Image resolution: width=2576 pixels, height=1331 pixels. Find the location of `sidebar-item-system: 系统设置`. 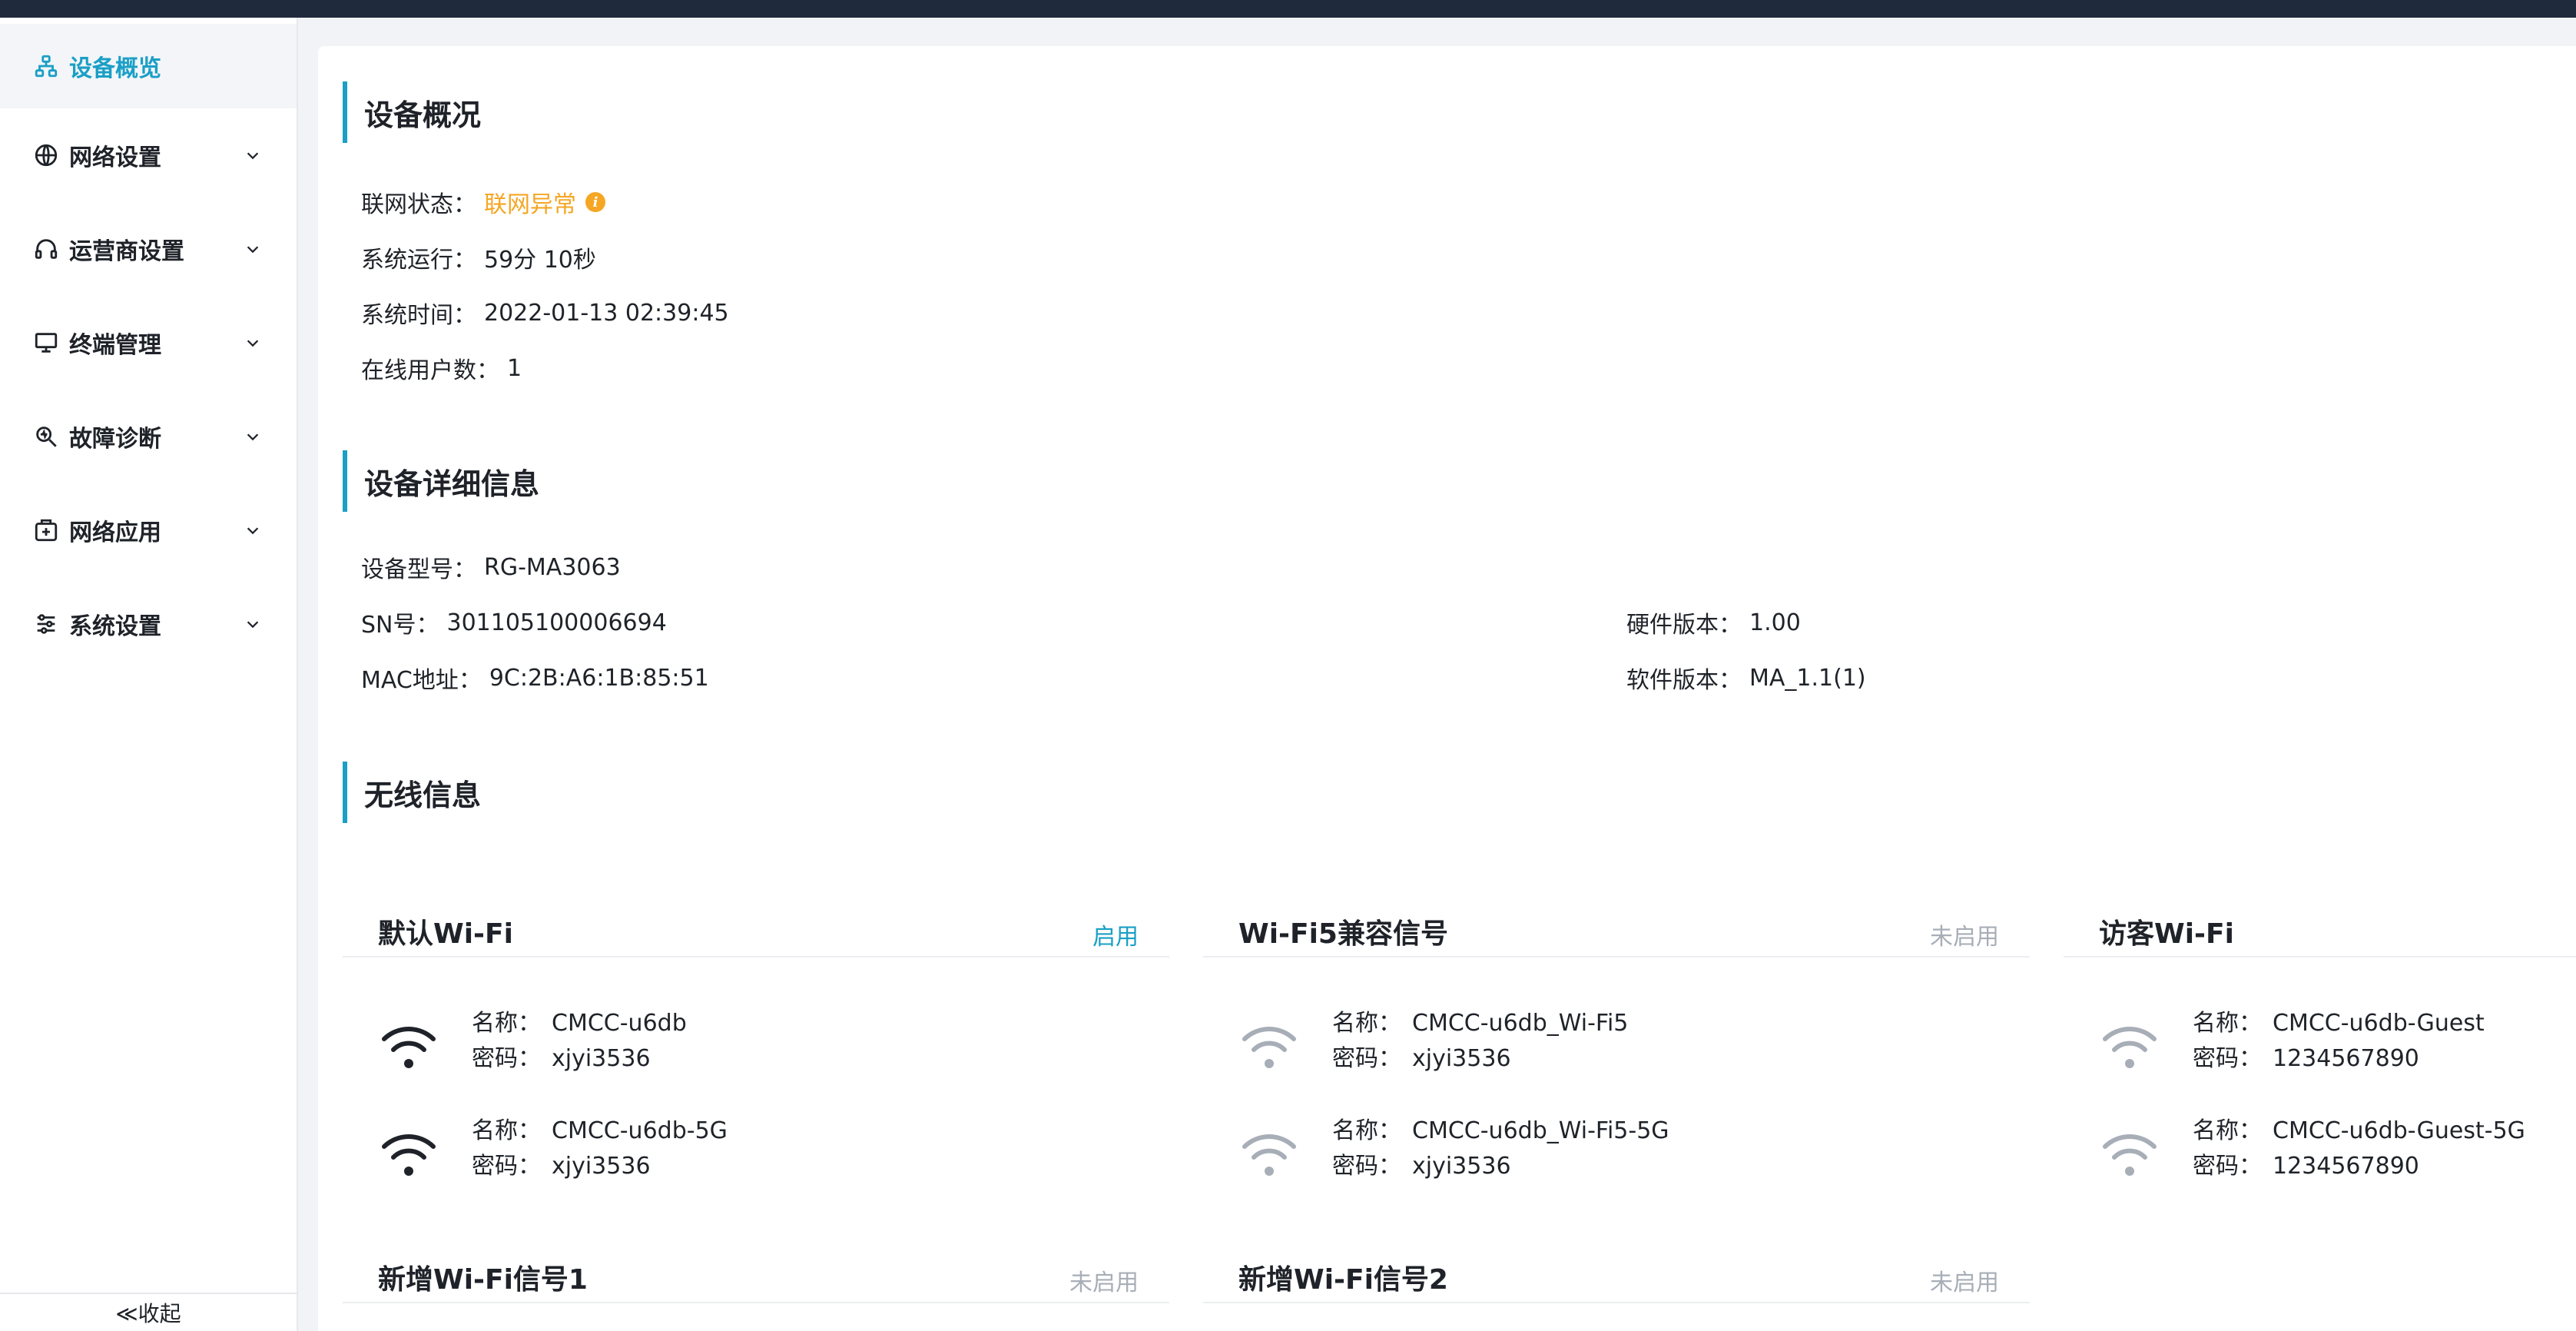

sidebar-item-system: 系统设置 is located at coordinates (148, 624).